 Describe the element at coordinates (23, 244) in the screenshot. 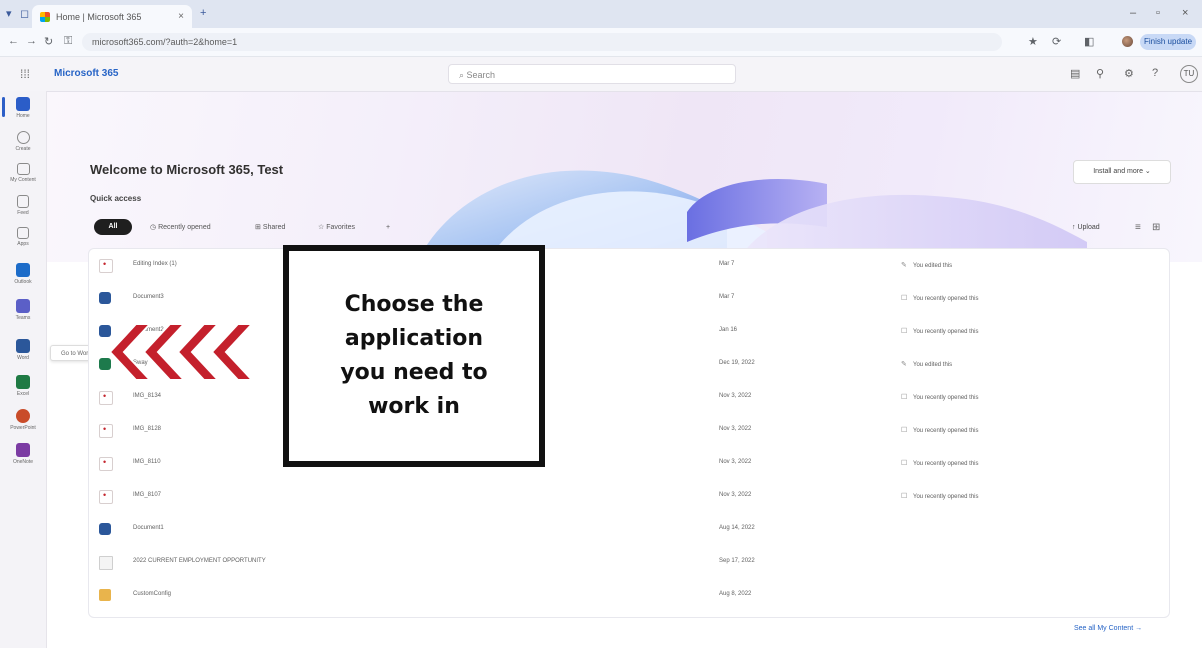

I see `rail-item-label: Apps` at that location.